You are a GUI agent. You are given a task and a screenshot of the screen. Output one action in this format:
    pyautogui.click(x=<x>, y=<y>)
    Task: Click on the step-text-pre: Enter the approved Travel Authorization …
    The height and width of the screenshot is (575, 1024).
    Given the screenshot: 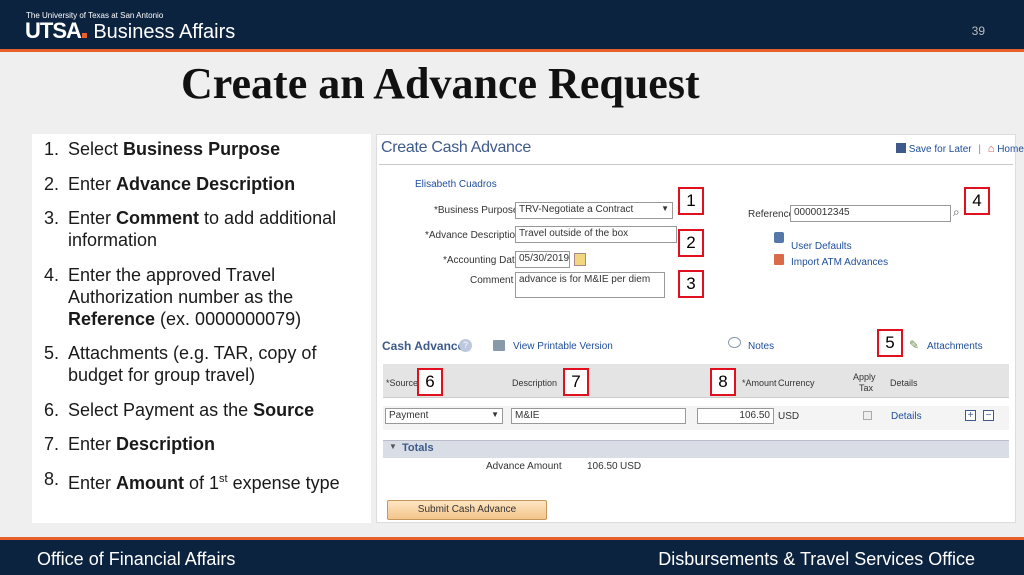 What is the action you would take?
    pyautogui.click(x=181, y=285)
    